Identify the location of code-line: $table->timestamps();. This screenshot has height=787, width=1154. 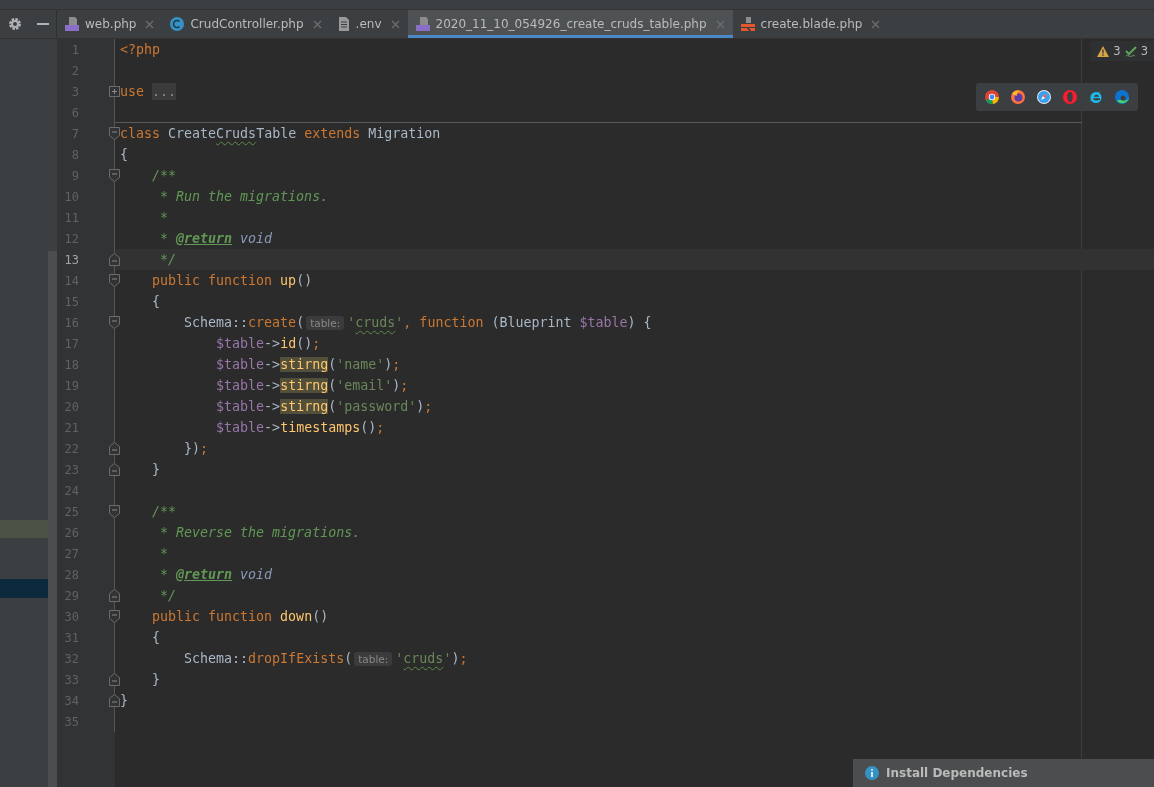
(300, 428).